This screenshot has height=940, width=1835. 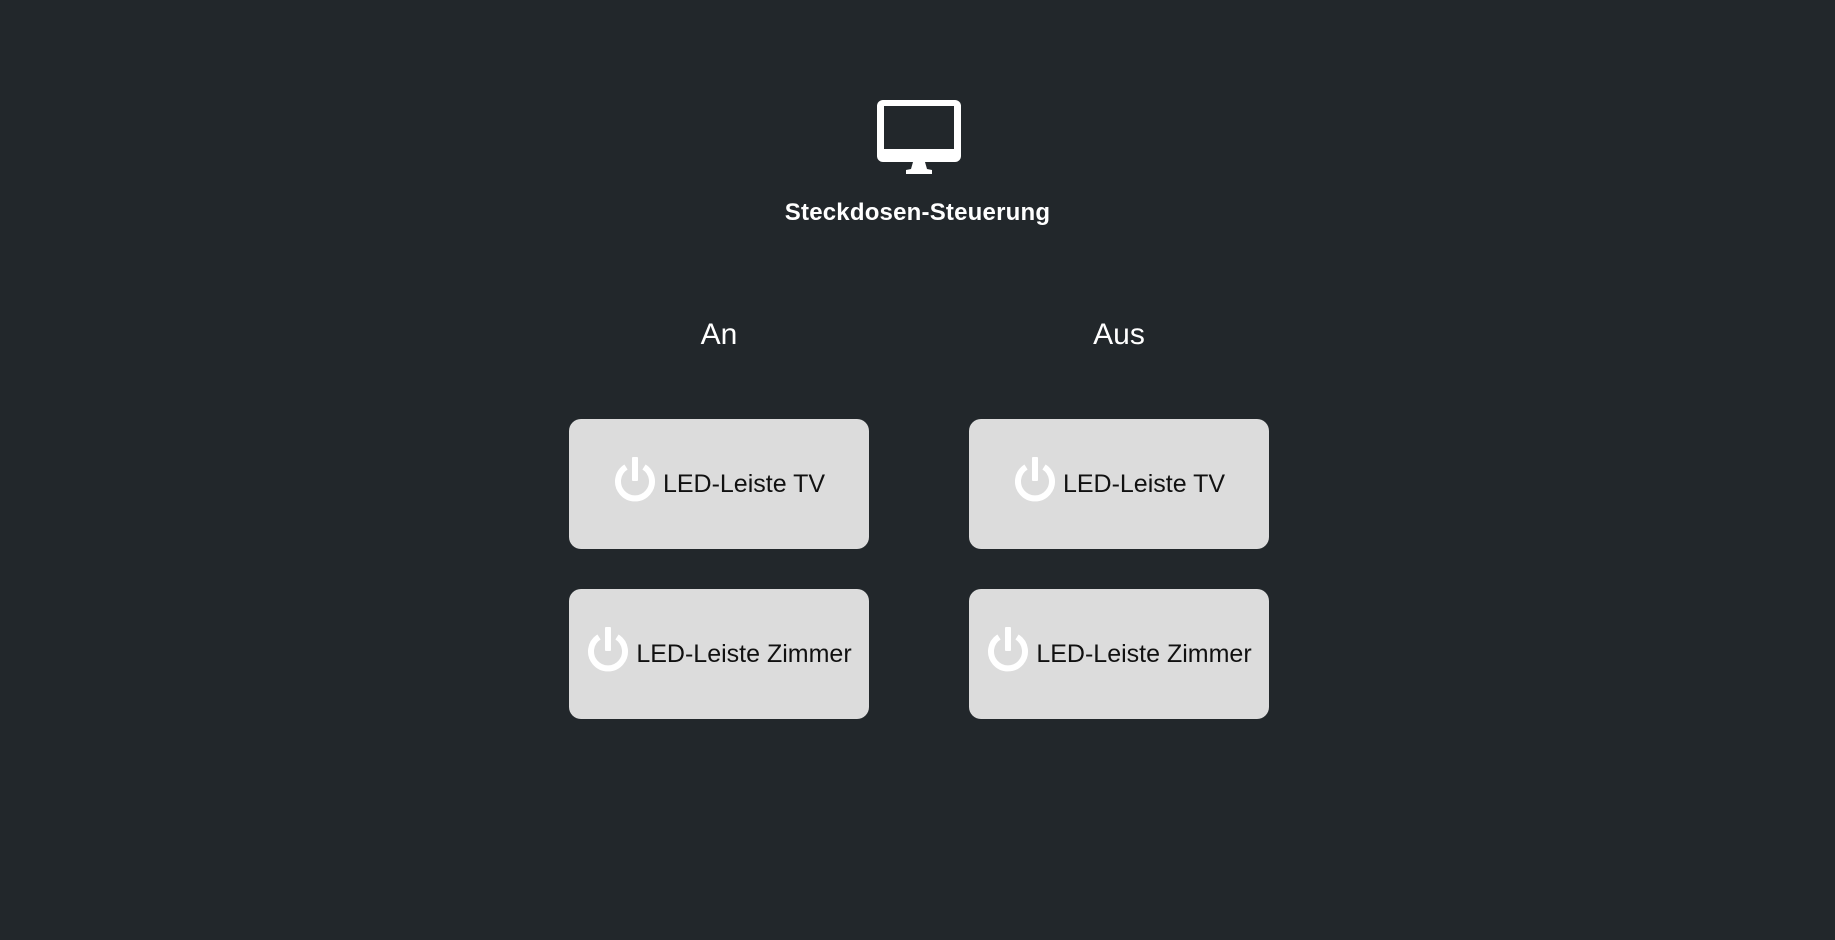 I want to click on page-title: Steckdosen-Steuerung, so click(x=917, y=212).